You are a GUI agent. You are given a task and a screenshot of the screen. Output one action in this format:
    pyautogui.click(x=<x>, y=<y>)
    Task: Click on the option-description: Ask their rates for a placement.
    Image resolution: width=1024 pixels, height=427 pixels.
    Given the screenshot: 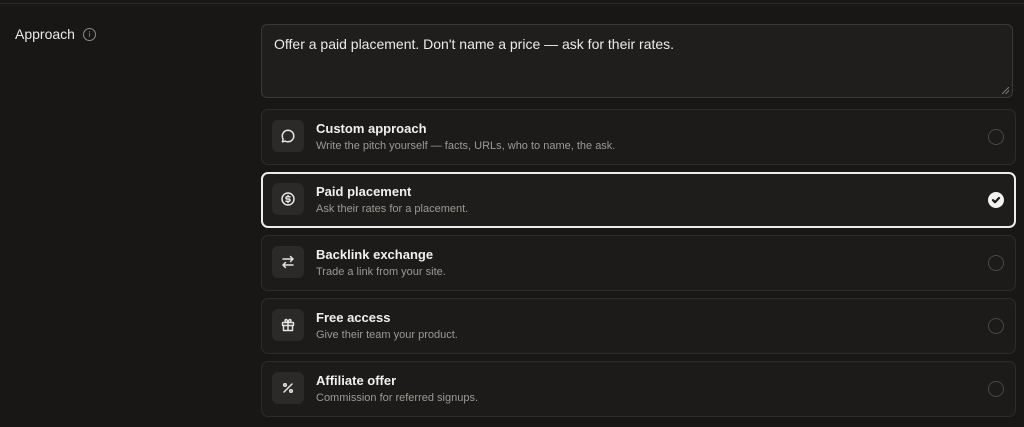 What is the action you would take?
    pyautogui.click(x=392, y=209)
    